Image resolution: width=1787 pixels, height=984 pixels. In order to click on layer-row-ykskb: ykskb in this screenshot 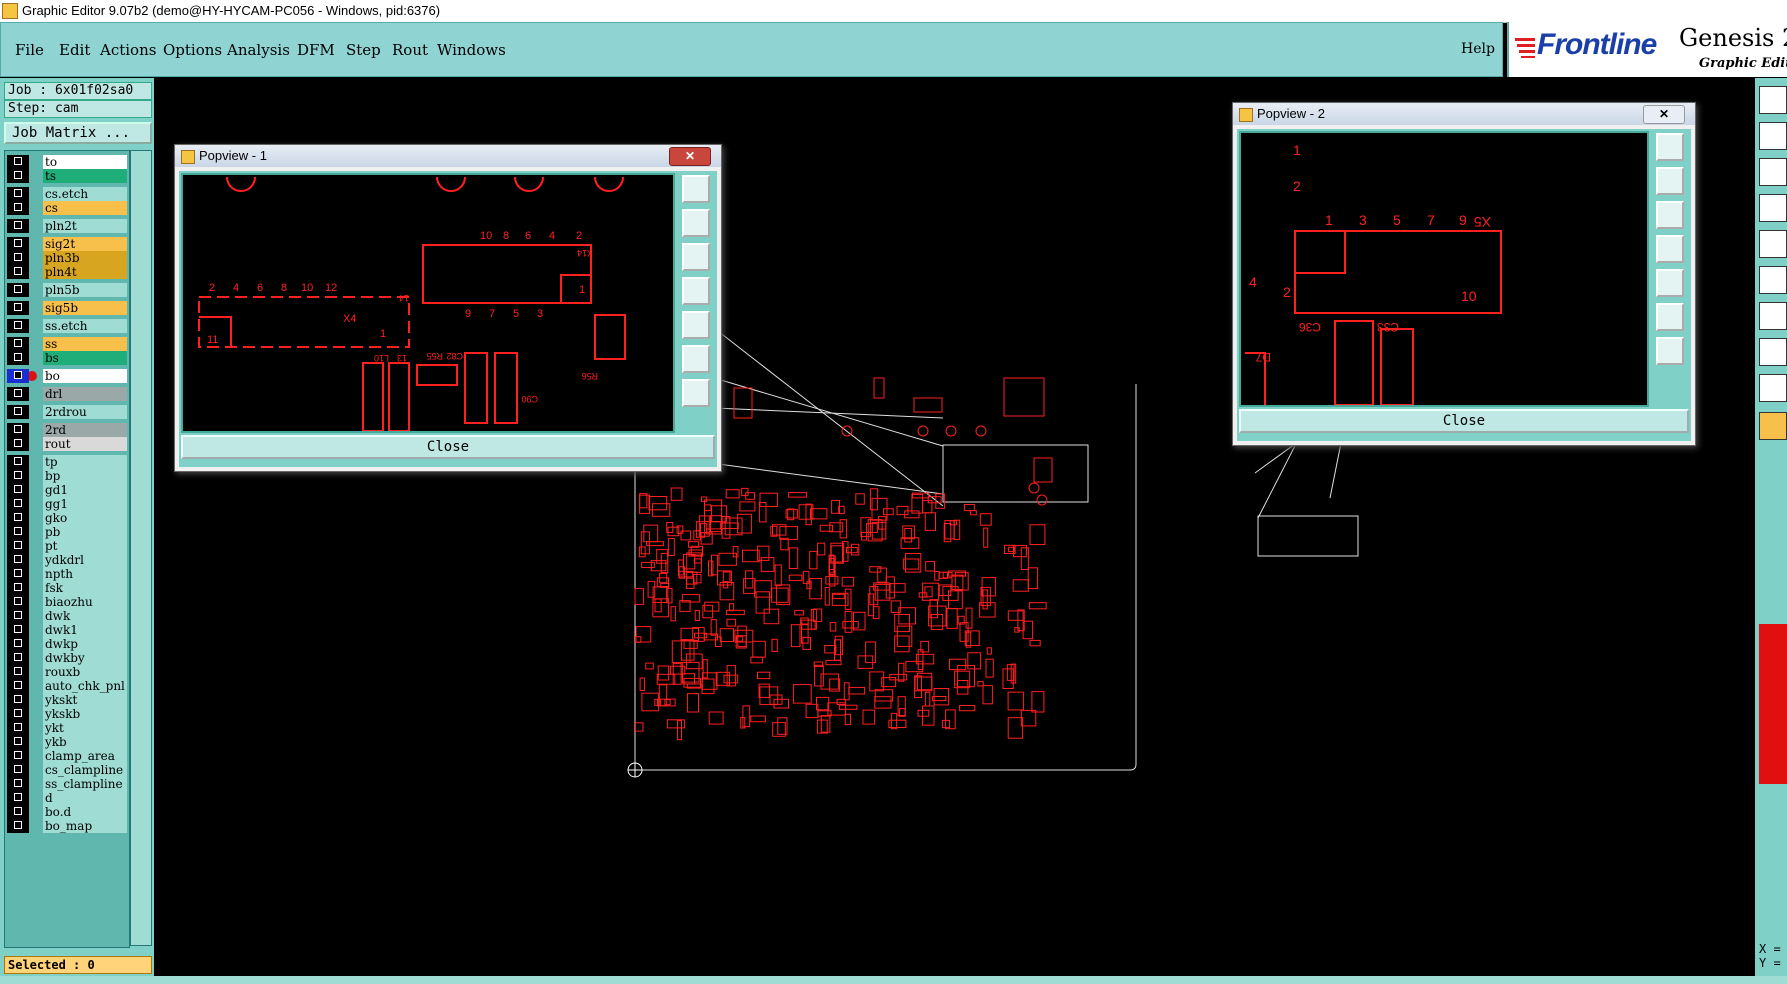, I will do `click(67, 714)`.